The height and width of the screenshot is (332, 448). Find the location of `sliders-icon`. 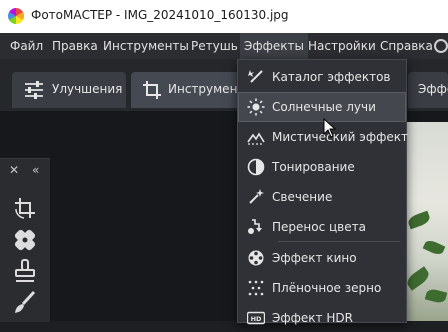

sliders-icon is located at coordinates (34, 90).